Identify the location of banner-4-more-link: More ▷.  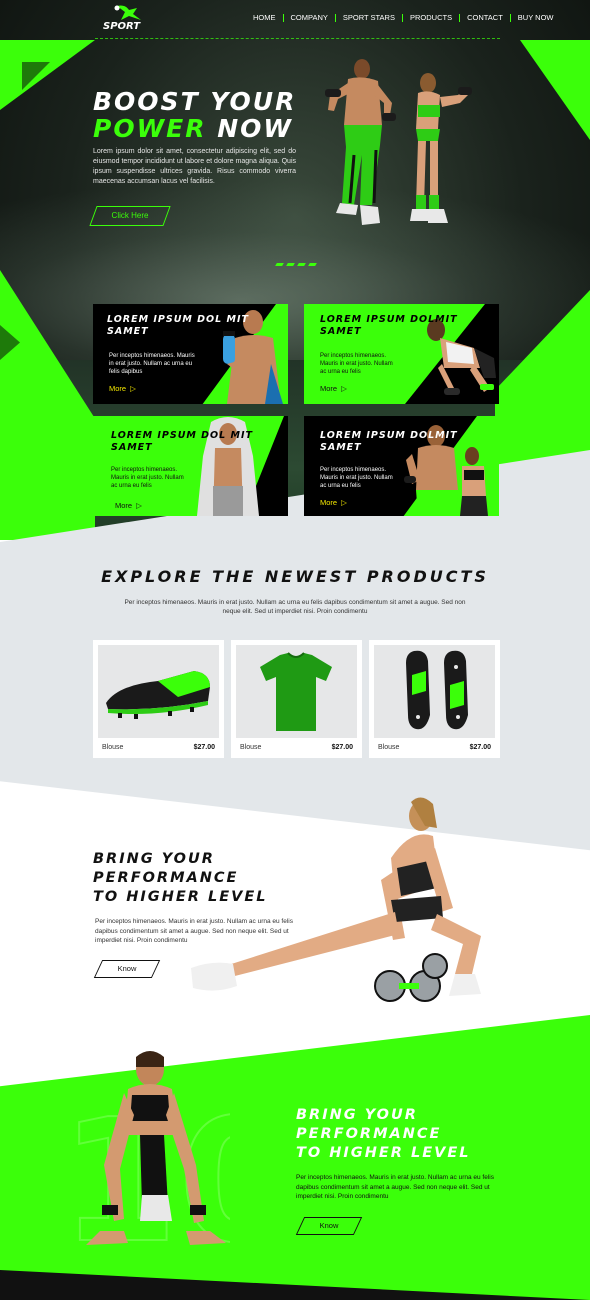
(333, 502).